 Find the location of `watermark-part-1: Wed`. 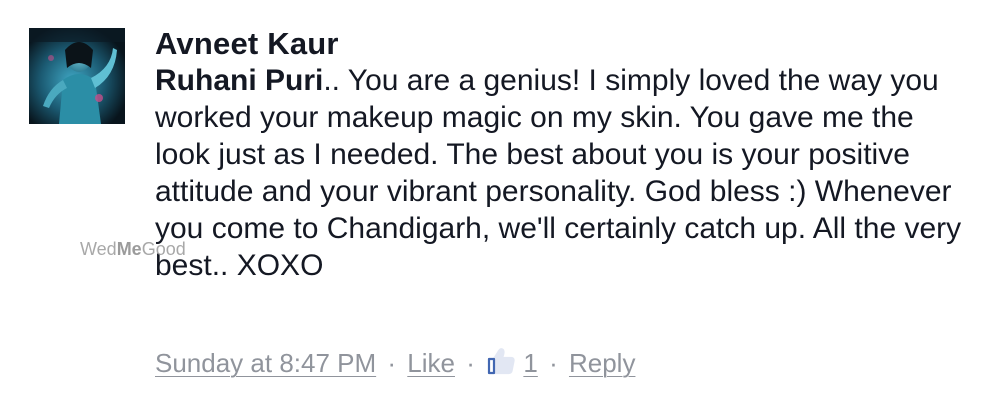

watermark-part-1: Wed is located at coordinates (98, 249).